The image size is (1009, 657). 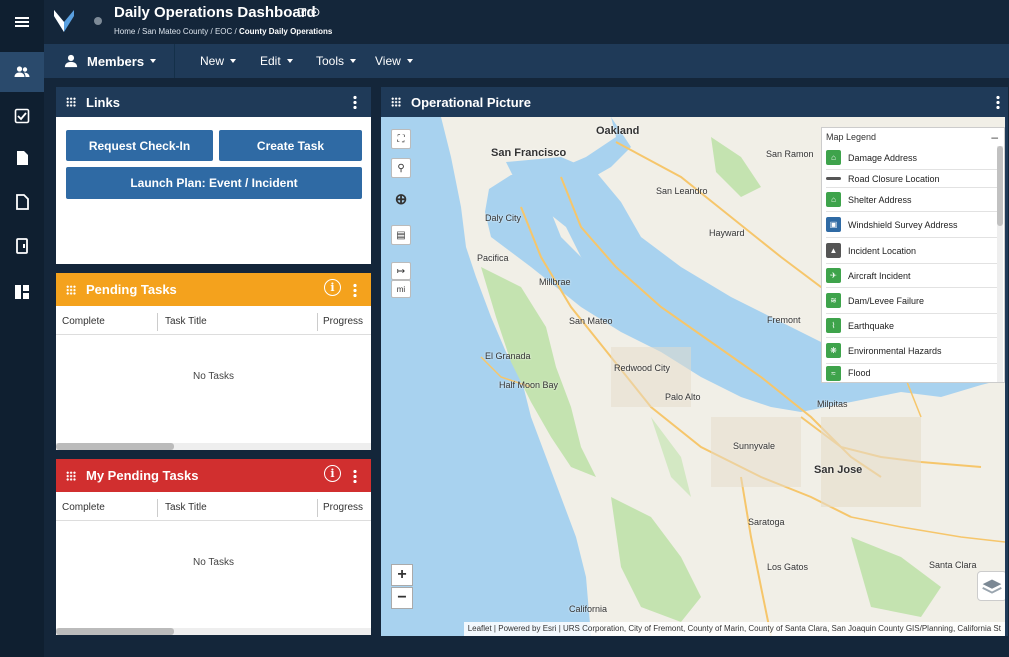 I want to click on search-icon: ⚲, so click(x=401, y=168).